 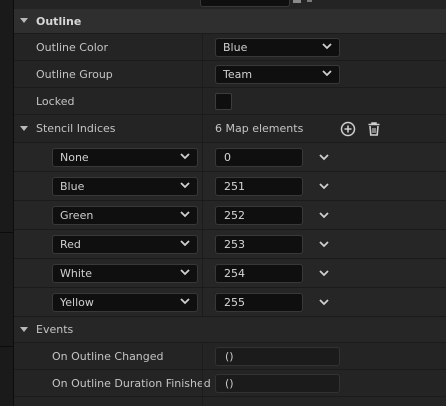 I want to click on dropdown-value: Team, so click(x=238, y=74).